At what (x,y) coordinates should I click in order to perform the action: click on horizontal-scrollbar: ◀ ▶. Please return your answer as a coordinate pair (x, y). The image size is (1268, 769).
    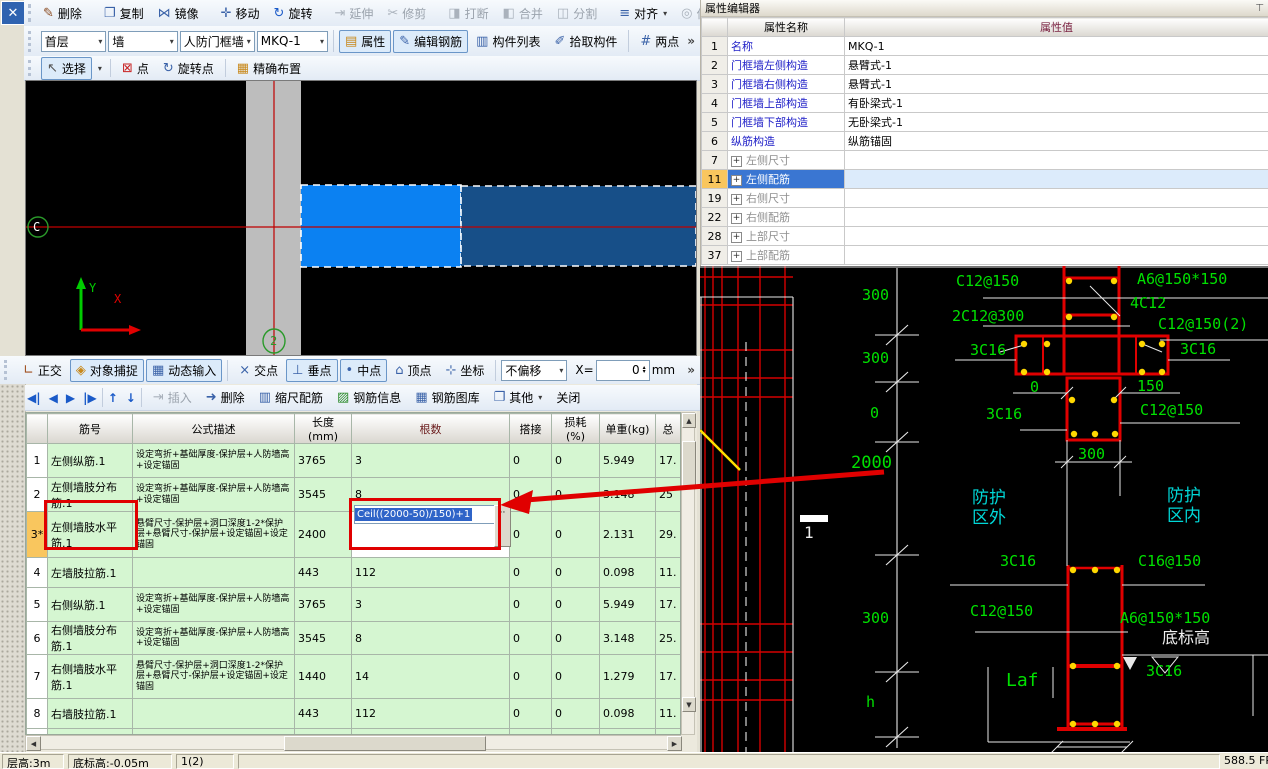
    Looking at the image, I should click on (353, 743).